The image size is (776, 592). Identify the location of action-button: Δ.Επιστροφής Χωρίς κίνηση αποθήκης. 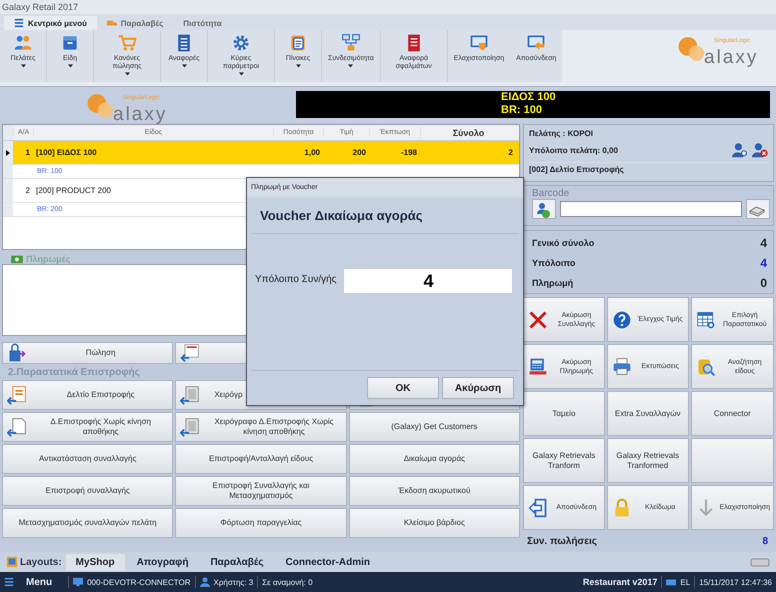
(88, 427).